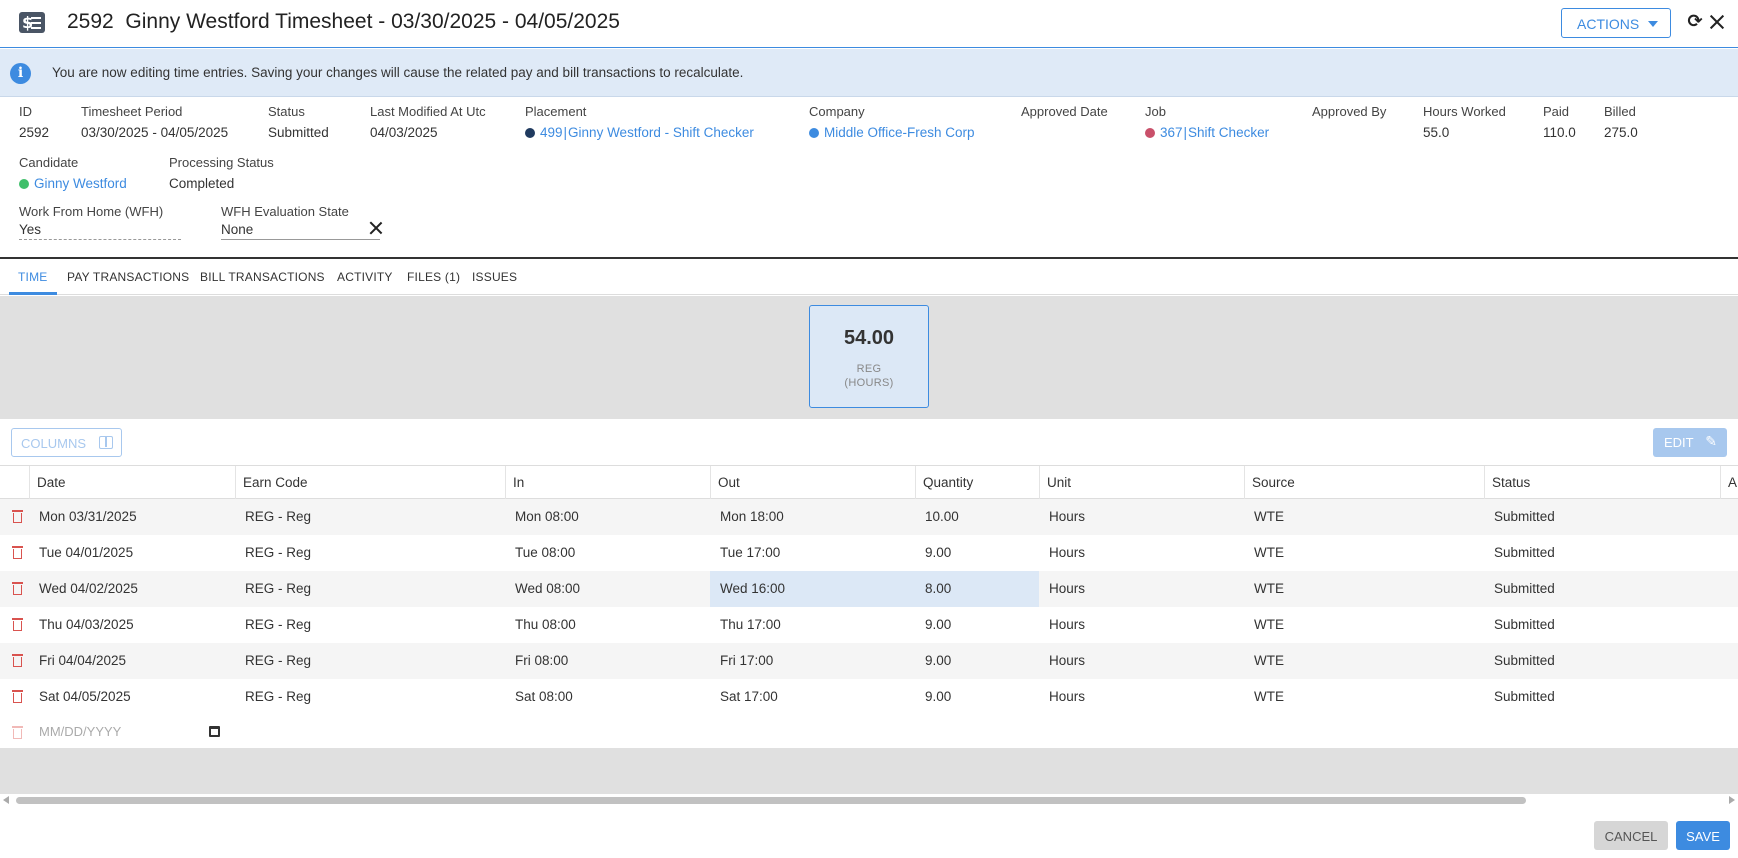  Describe the element at coordinates (32, 277) in the screenshot. I see `tab-time: TIME` at that location.